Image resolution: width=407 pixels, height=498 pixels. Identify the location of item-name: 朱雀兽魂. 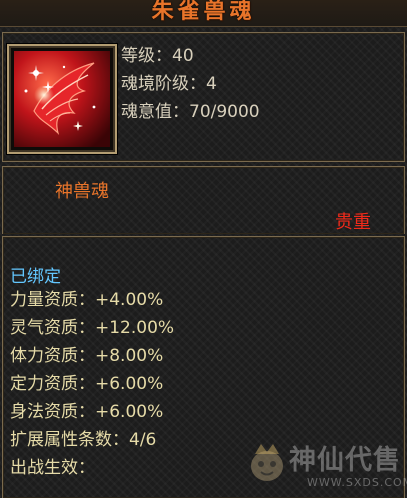
(203, 12).